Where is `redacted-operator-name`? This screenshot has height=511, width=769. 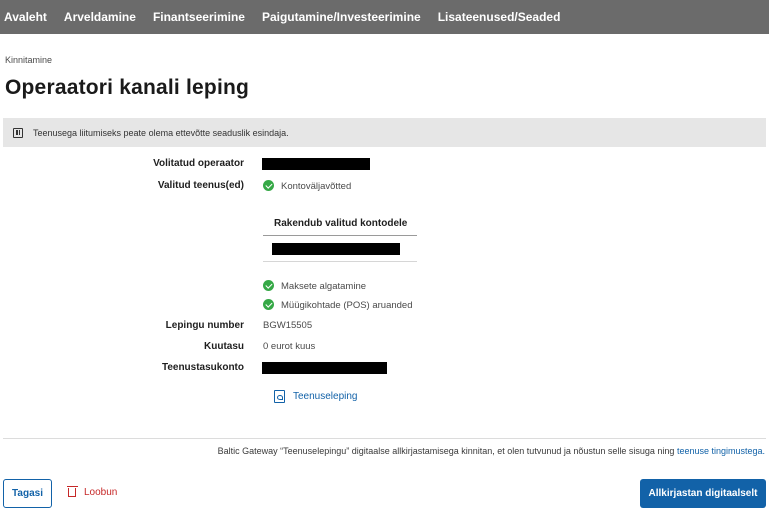
redacted-operator-name is located at coordinates (316, 164).